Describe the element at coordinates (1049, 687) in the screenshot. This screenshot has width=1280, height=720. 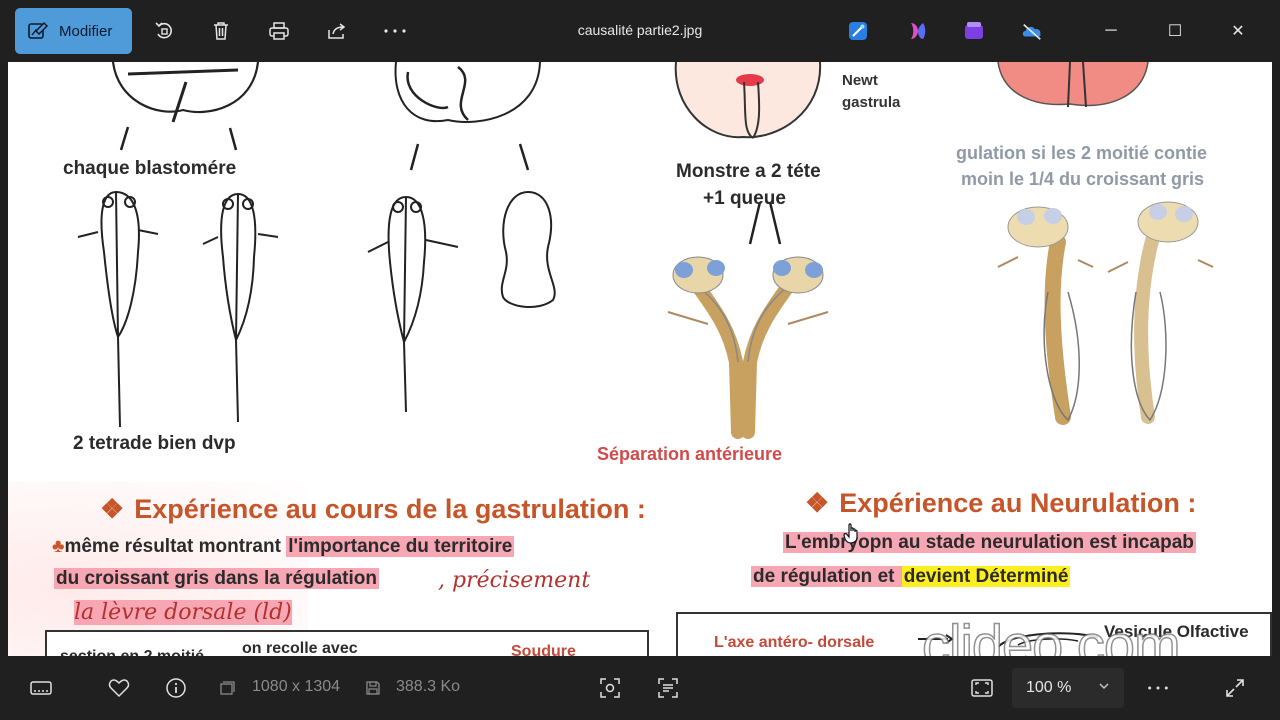
I see `zoom-value: 100 %` at that location.